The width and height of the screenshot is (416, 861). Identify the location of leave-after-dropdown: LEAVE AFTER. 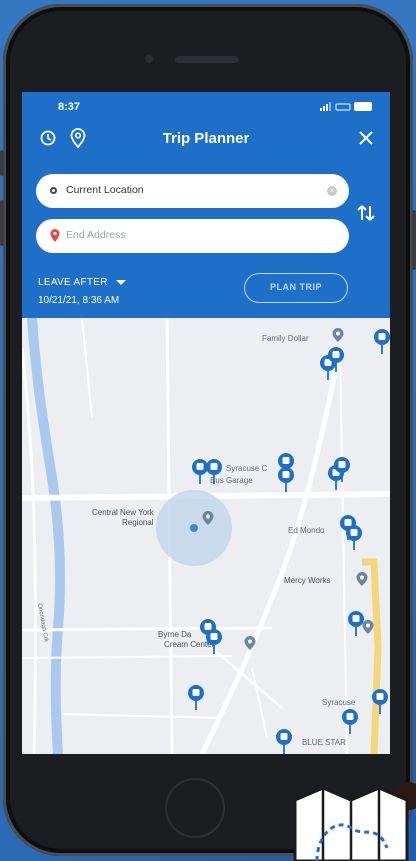
(82, 282).